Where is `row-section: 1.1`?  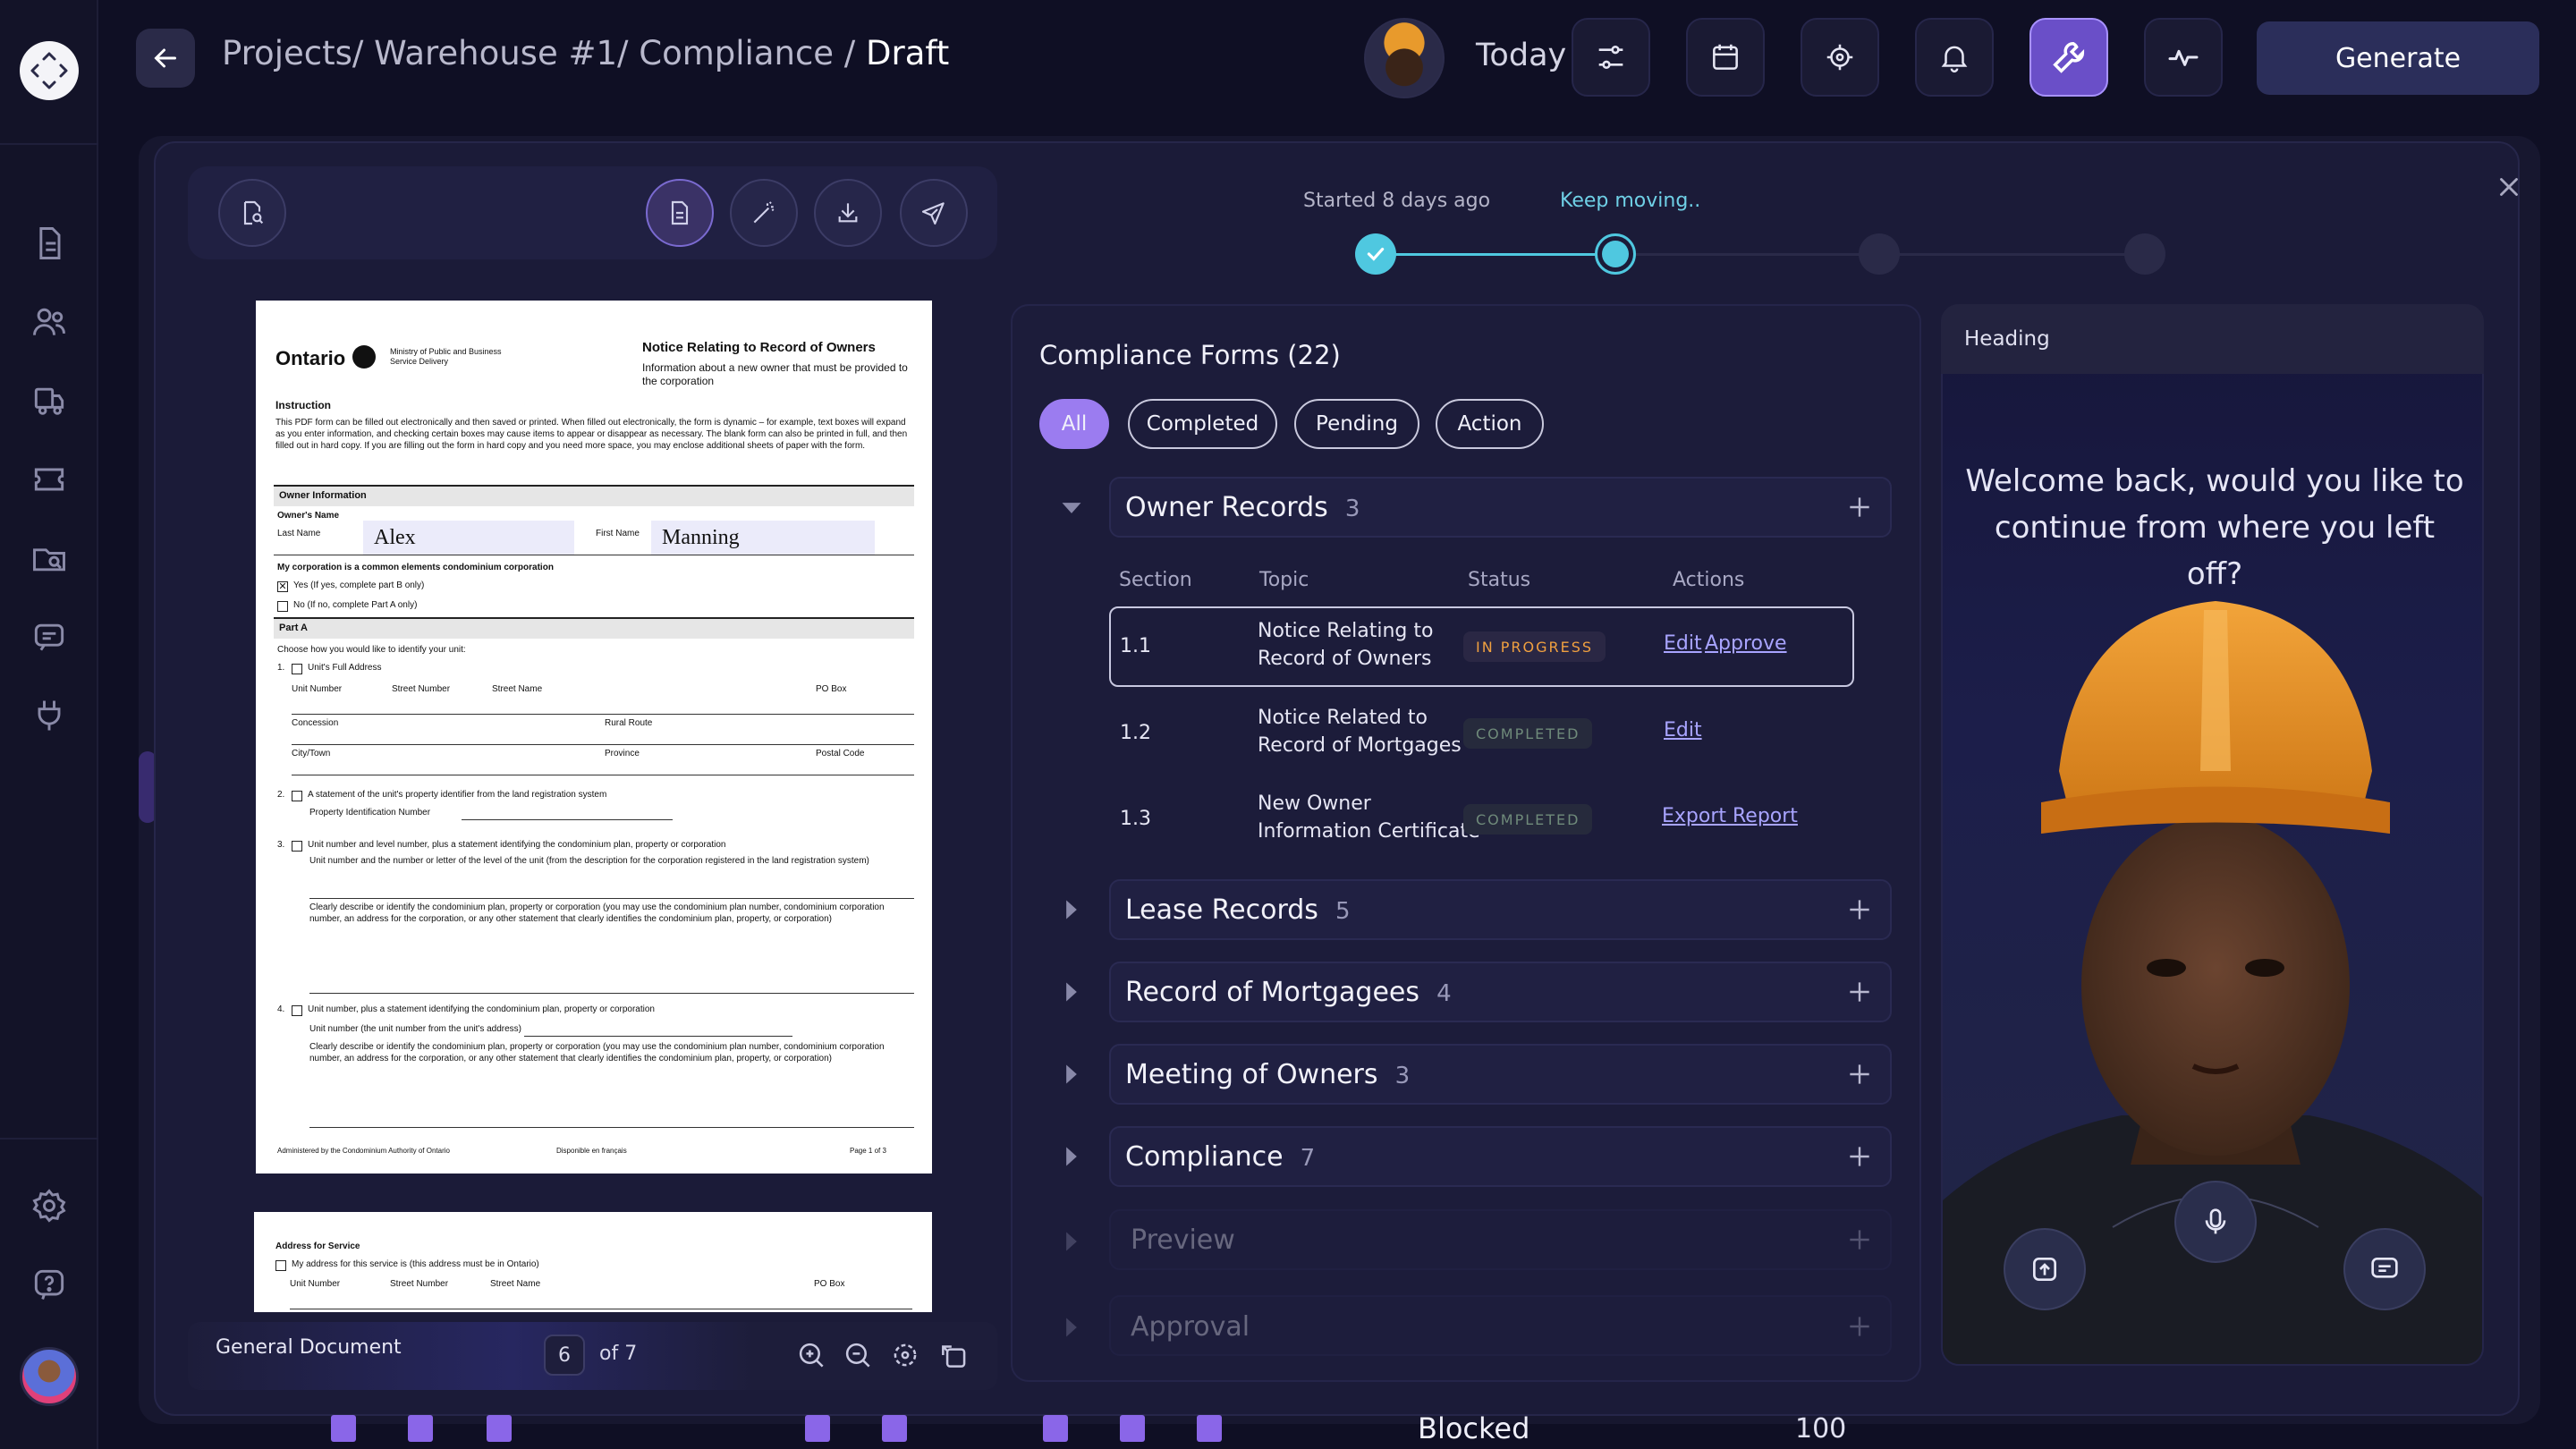 row-section: 1.1 is located at coordinates (1135, 646).